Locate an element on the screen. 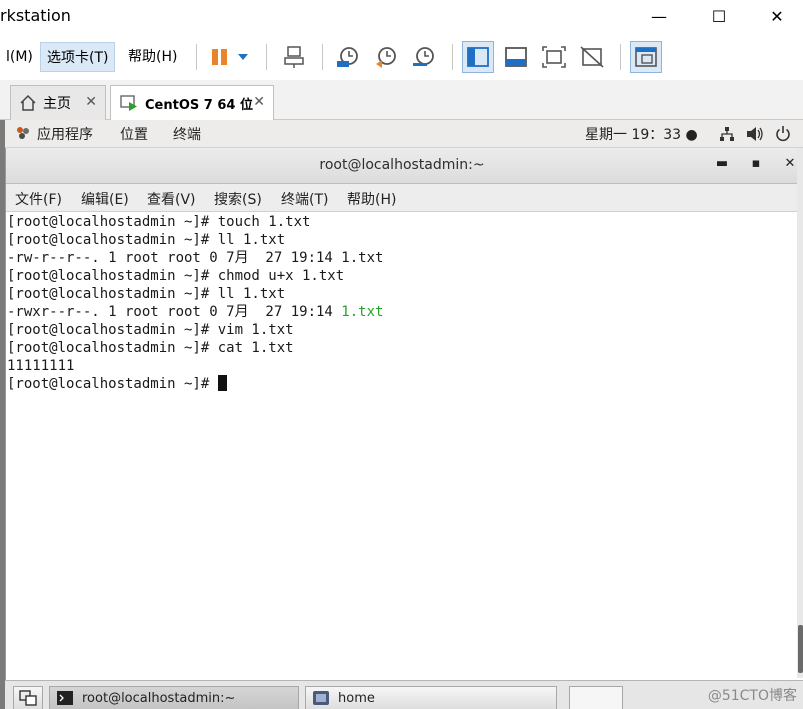 Image resolution: width=803 pixels, height=709 pixels. vm-scrollbar-thumb is located at coordinates (800, 649).